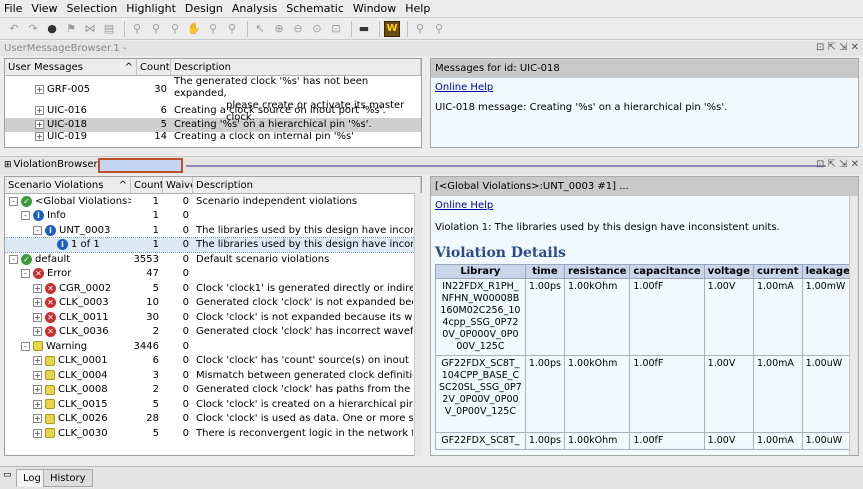 Image resolution: width=863 pixels, height=489 pixels. I want to click on menu-highlight: Highlight, so click(151, 8).